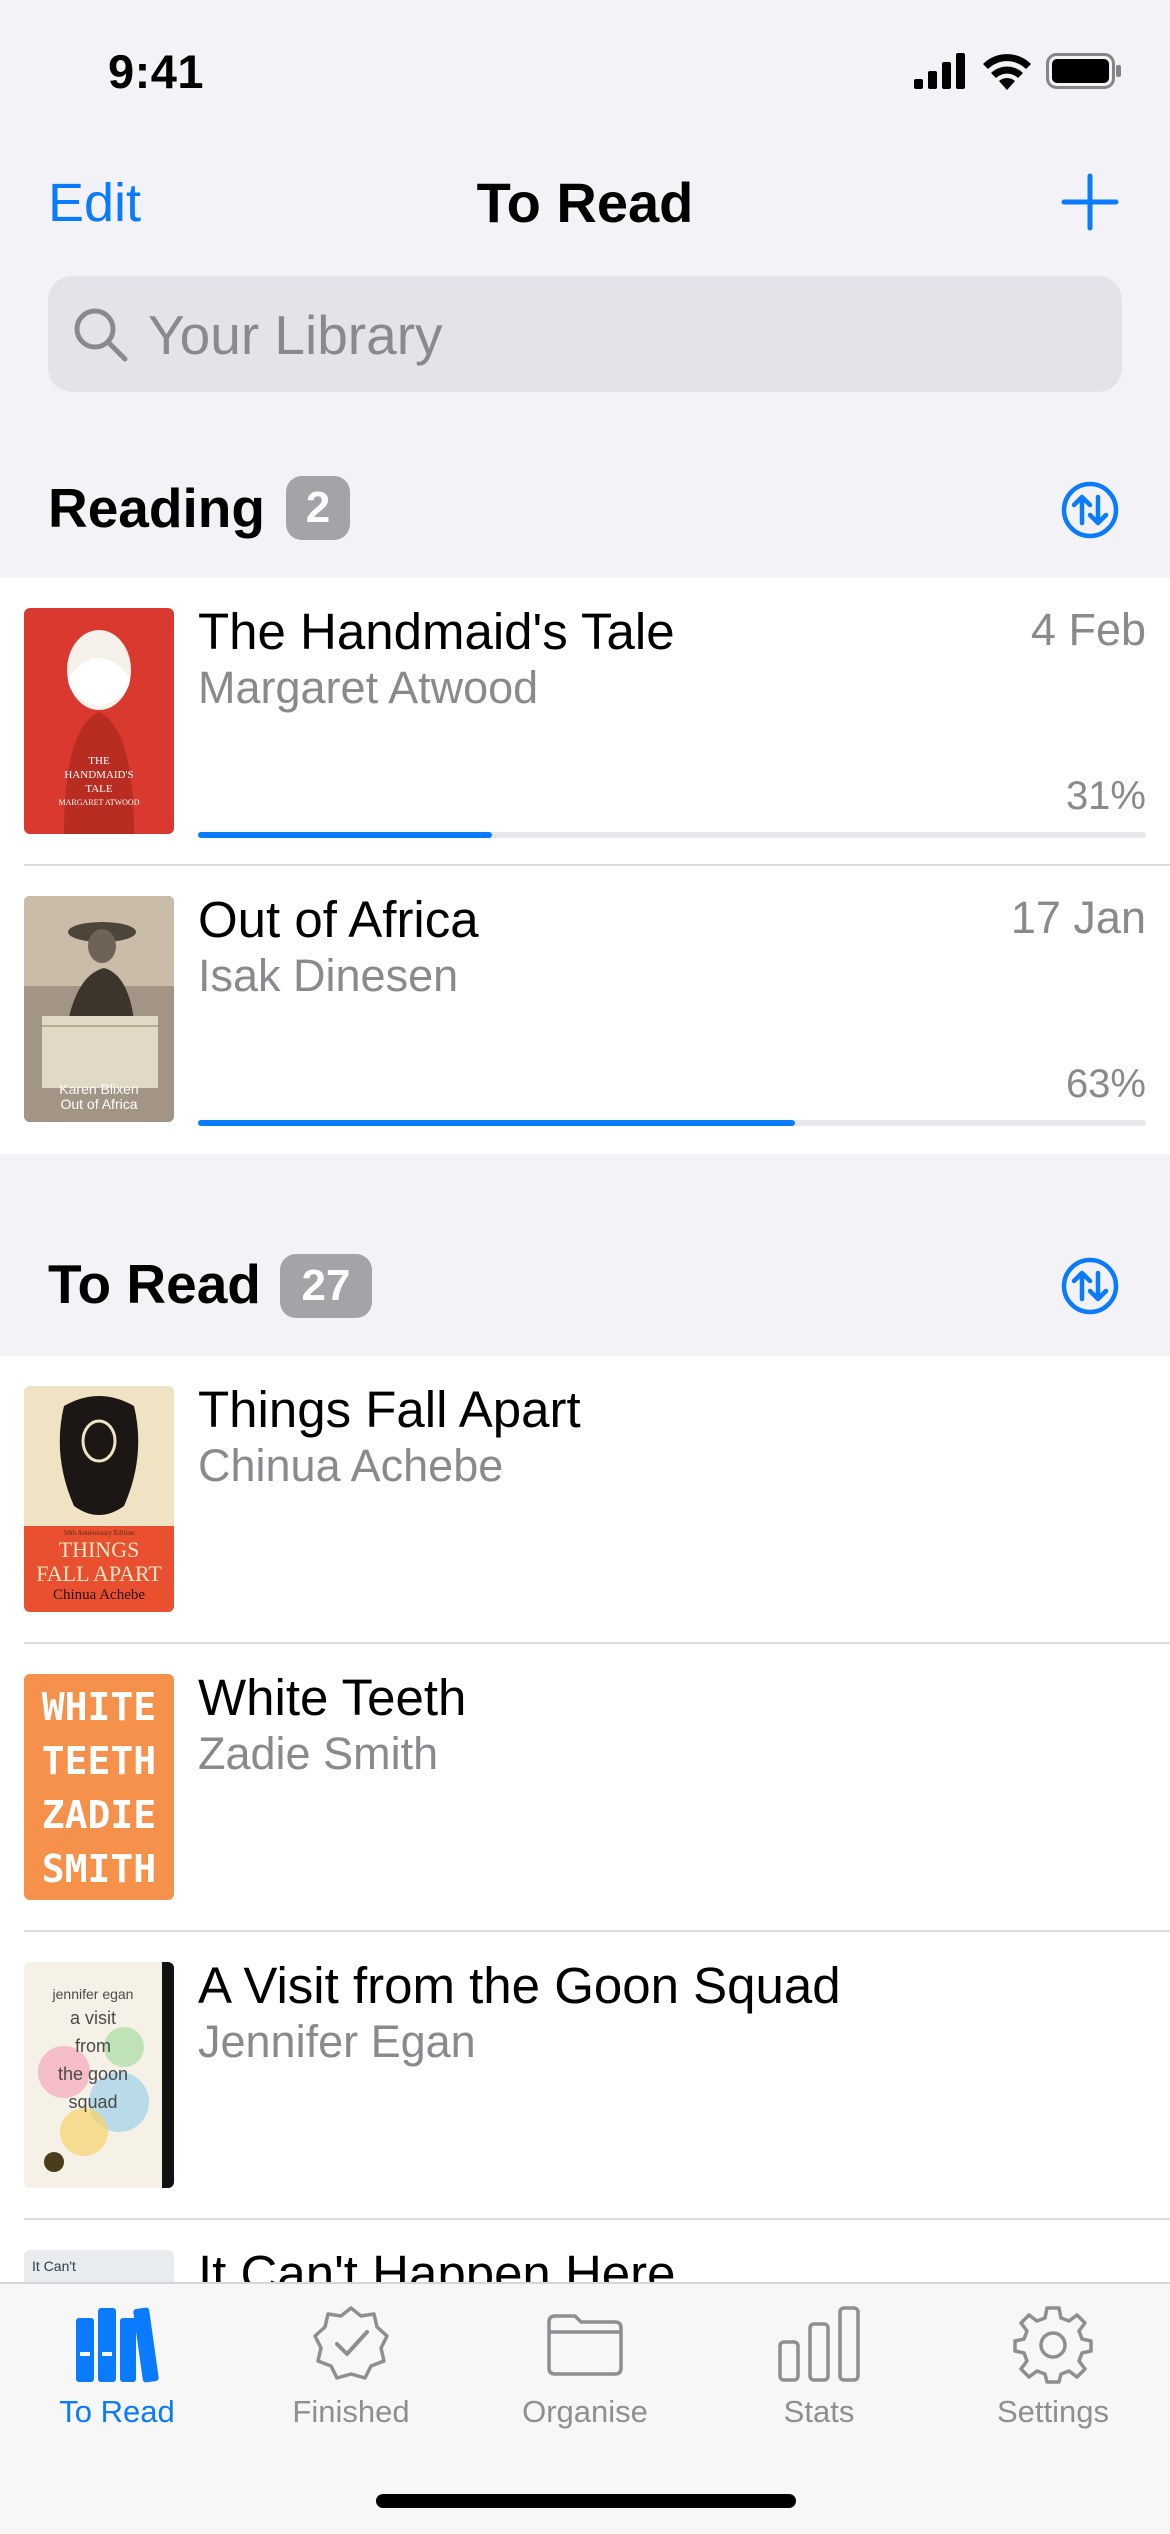  I want to click on cover-text: the goon, so click(93, 2074).